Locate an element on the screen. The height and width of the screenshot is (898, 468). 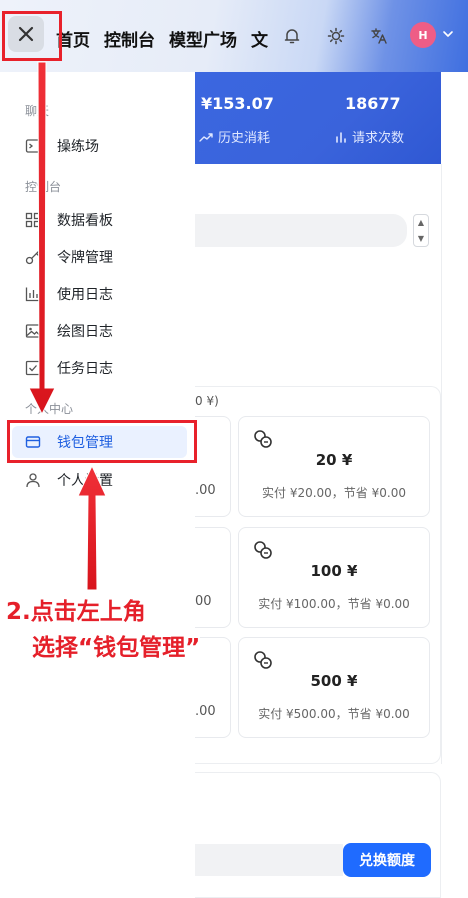
recharge-detail: 实付 ¥100.00，节省 ¥0.00 is located at coordinates (334, 604).